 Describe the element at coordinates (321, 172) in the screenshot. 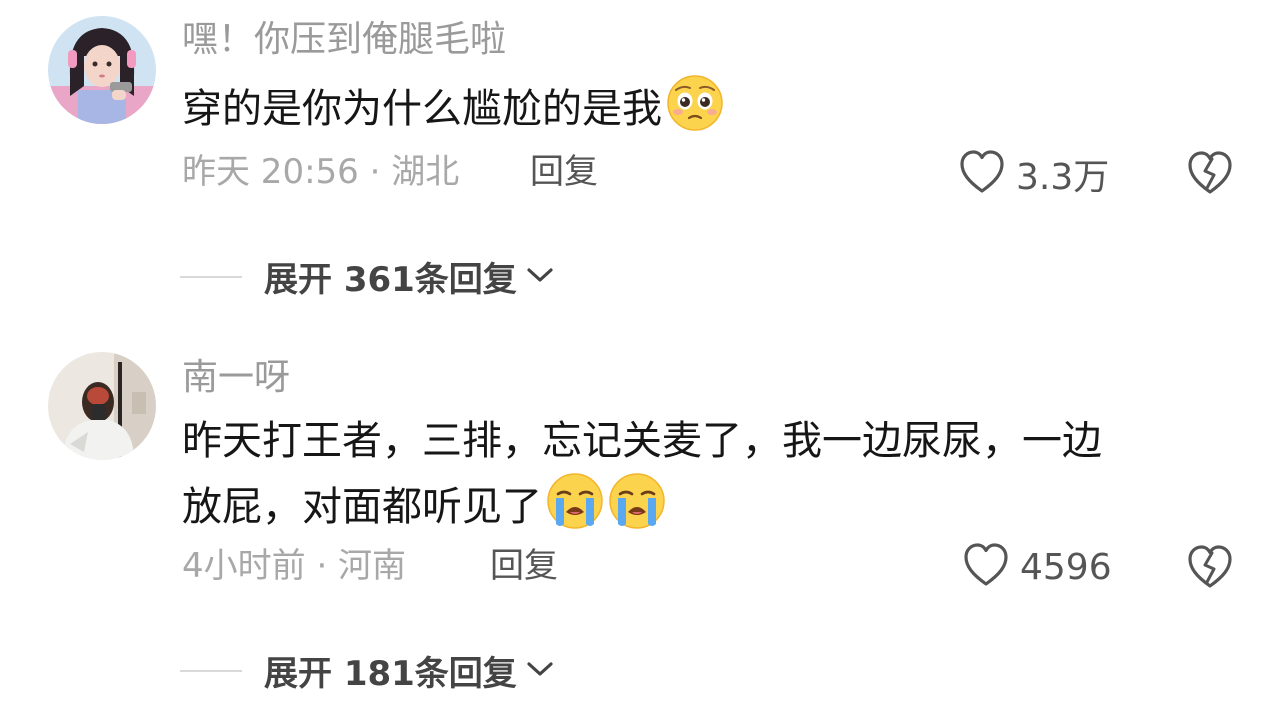

I see `time-location: 昨天 20:56 · 湖北` at that location.